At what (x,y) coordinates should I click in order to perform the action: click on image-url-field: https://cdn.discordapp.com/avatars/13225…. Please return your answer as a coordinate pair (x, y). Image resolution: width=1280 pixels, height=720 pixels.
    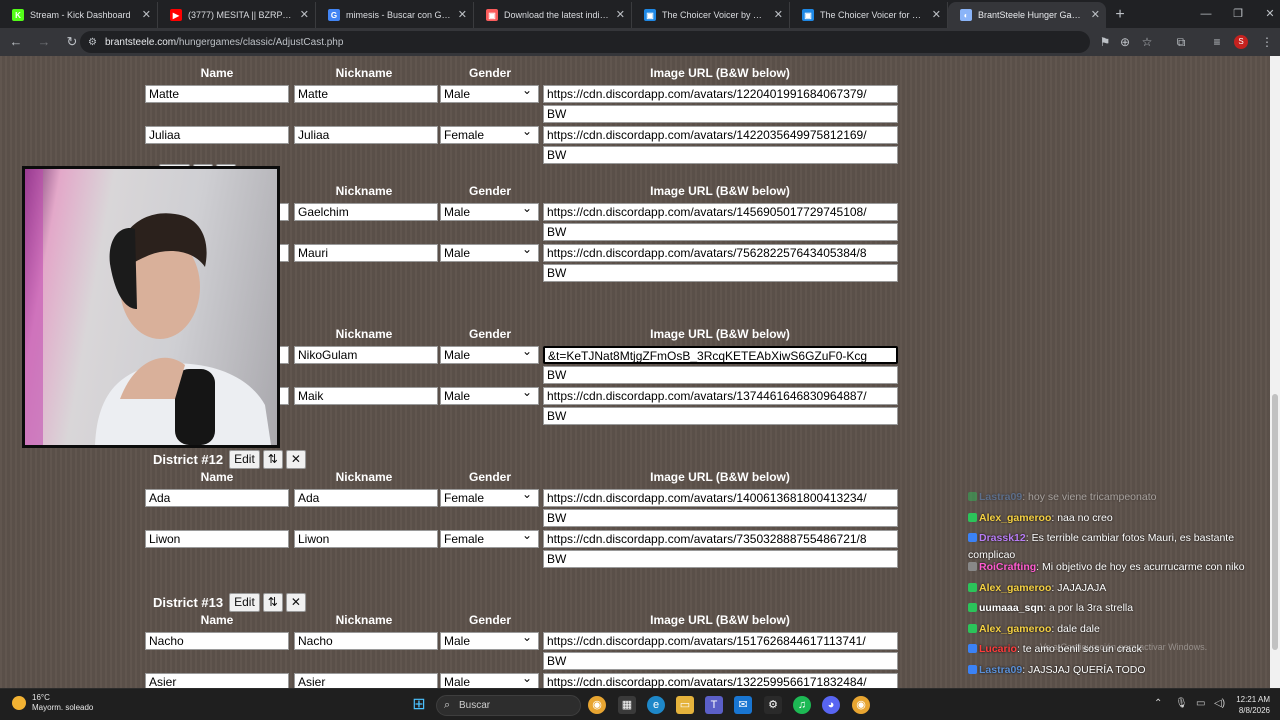
    Looking at the image, I should click on (720, 680).